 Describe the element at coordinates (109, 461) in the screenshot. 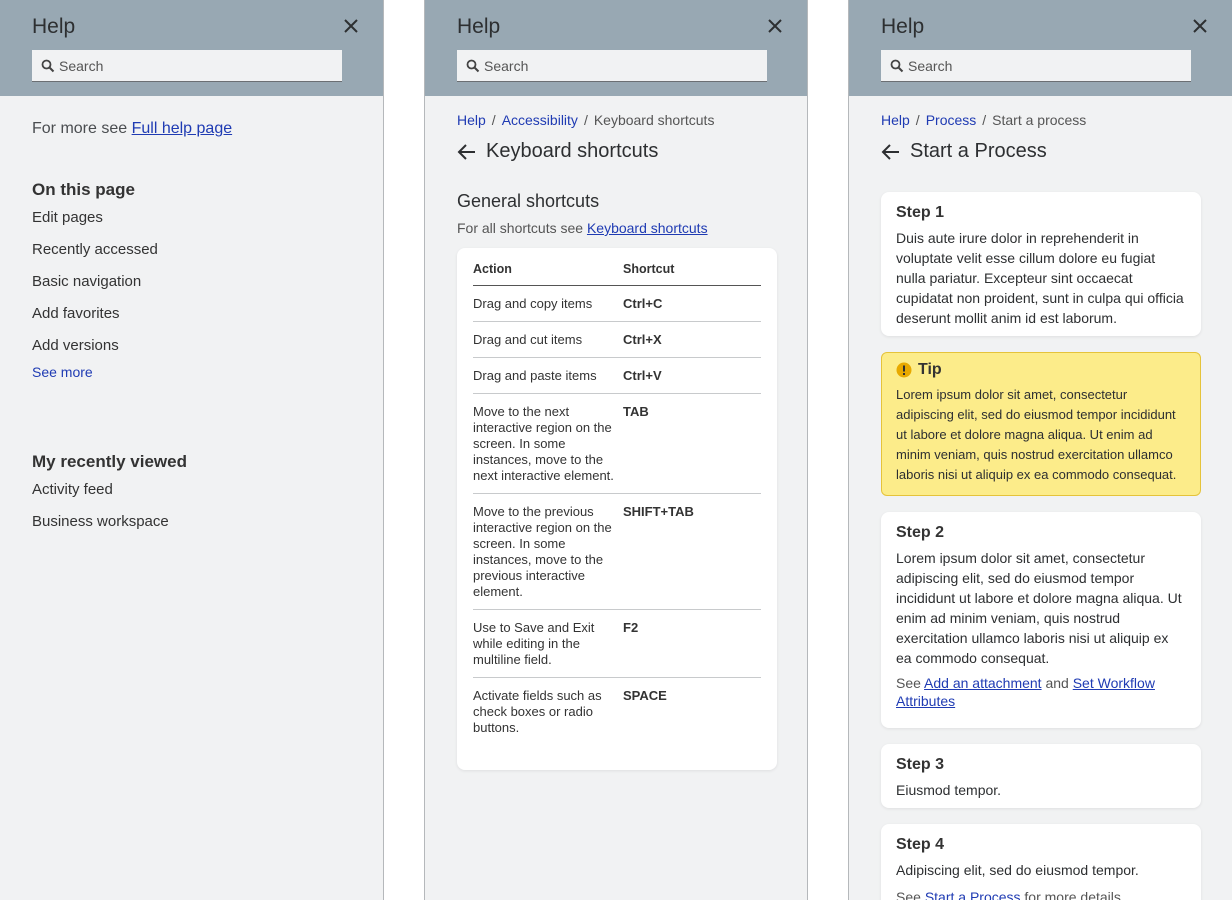

I see `recently-viewed-heading: My recently viewed` at that location.